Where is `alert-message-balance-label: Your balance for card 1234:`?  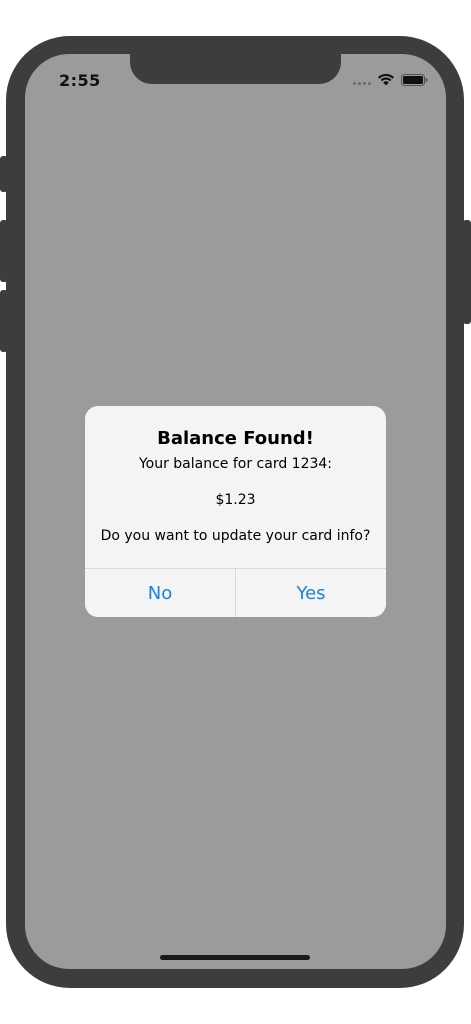 alert-message-balance-label: Your balance for card 1234: is located at coordinates (235, 464).